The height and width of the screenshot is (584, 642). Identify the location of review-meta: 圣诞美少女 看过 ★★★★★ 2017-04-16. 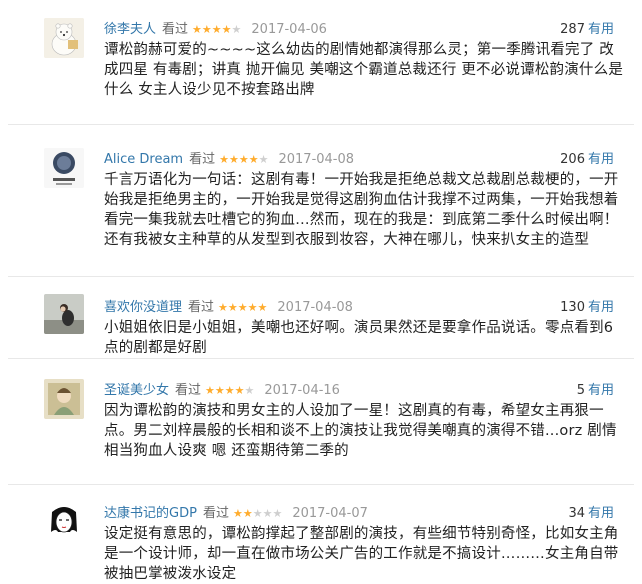
(222, 388).